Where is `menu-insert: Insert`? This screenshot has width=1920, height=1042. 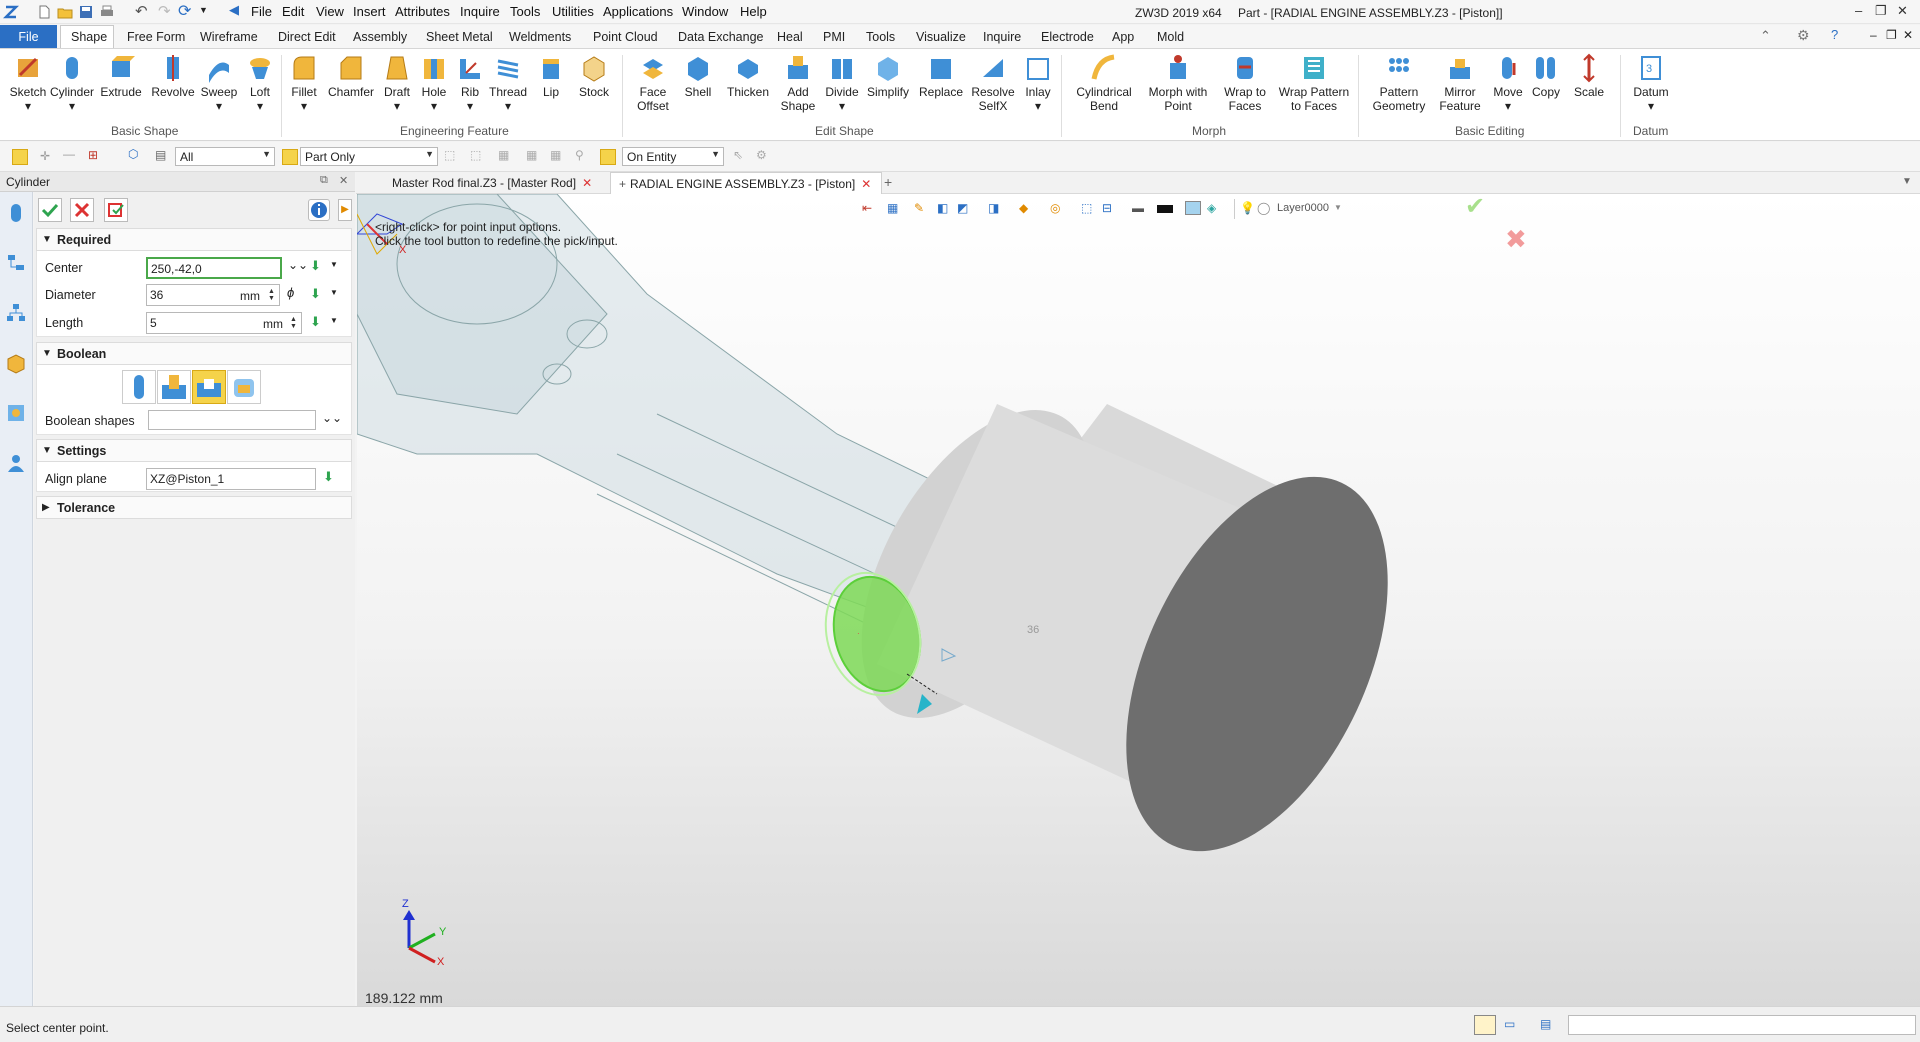 menu-insert: Insert is located at coordinates (369, 11).